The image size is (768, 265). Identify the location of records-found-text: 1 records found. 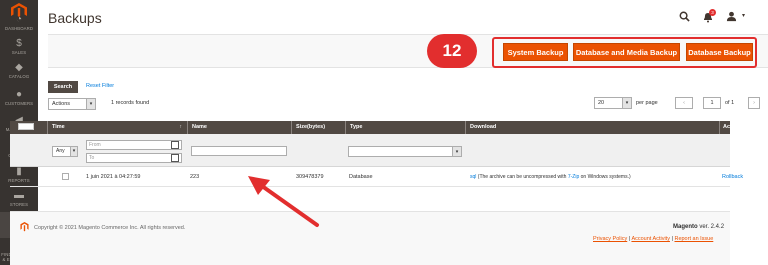
(130, 103).